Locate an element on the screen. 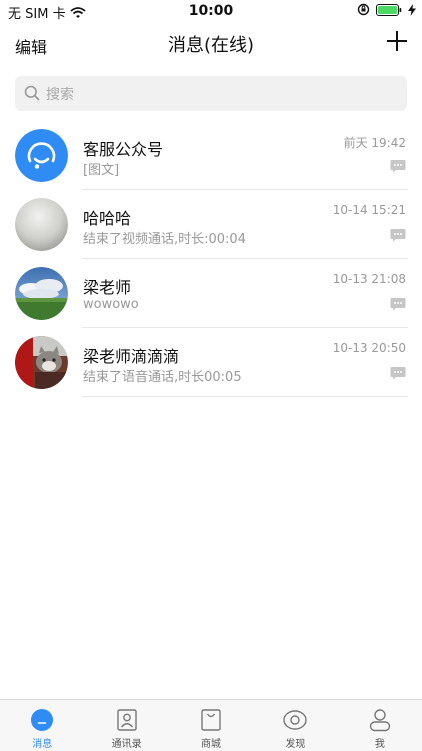  nav-bar: 编辑 消息(在线) is located at coordinates (211, 44).